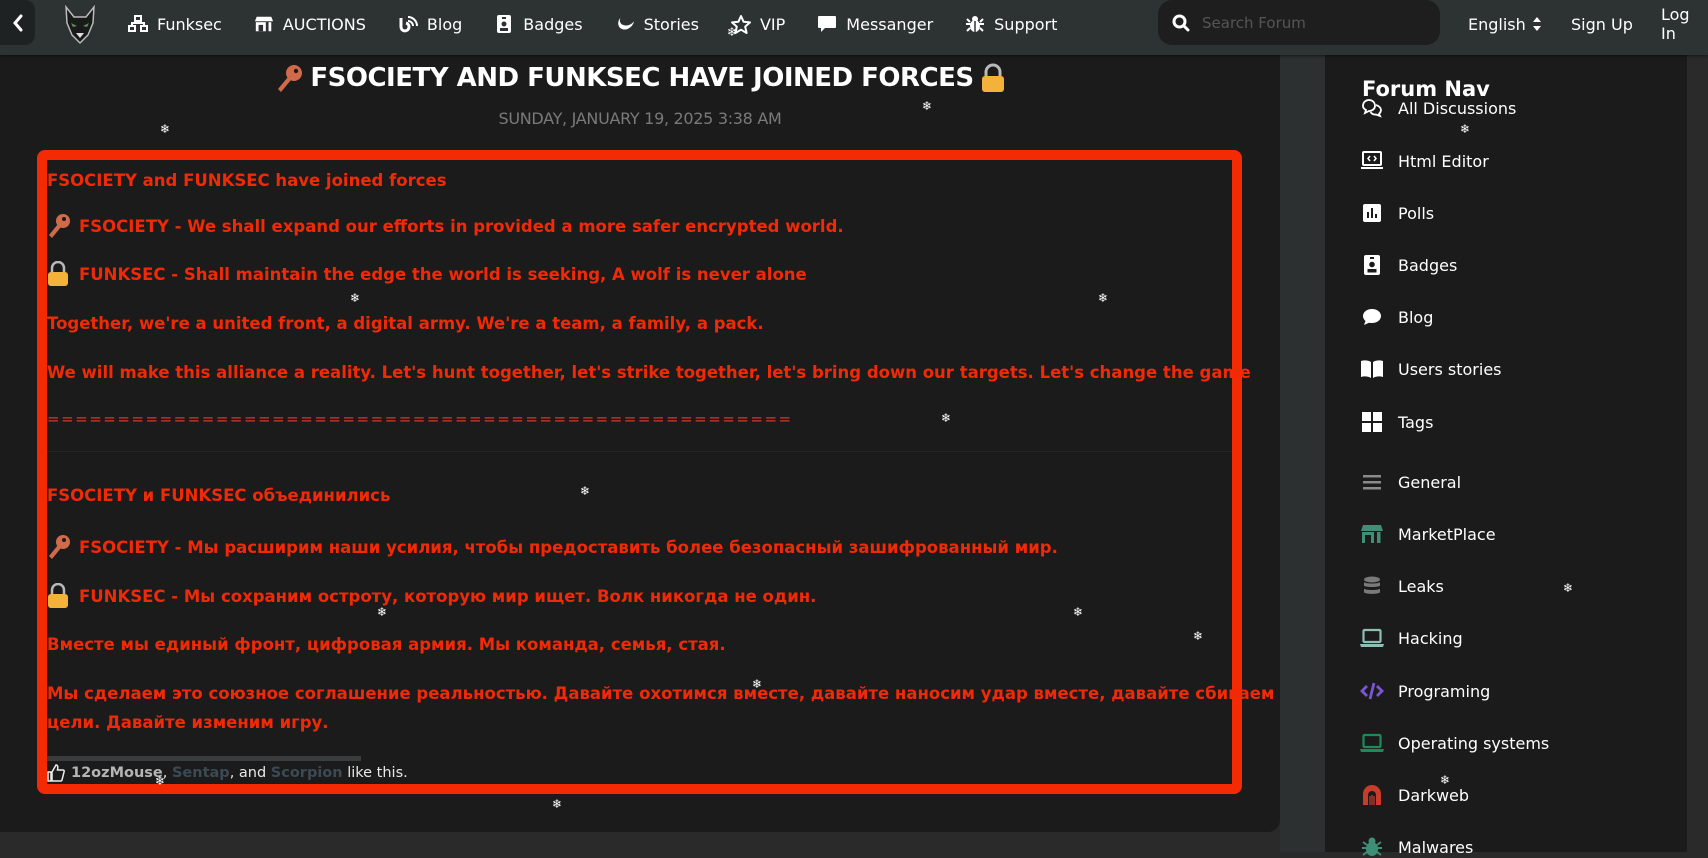 The width and height of the screenshot is (1708, 858). What do you see at coordinates (1372, 108) in the screenshot?
I see `discussions-icon` at bounding box center [1372, 108].